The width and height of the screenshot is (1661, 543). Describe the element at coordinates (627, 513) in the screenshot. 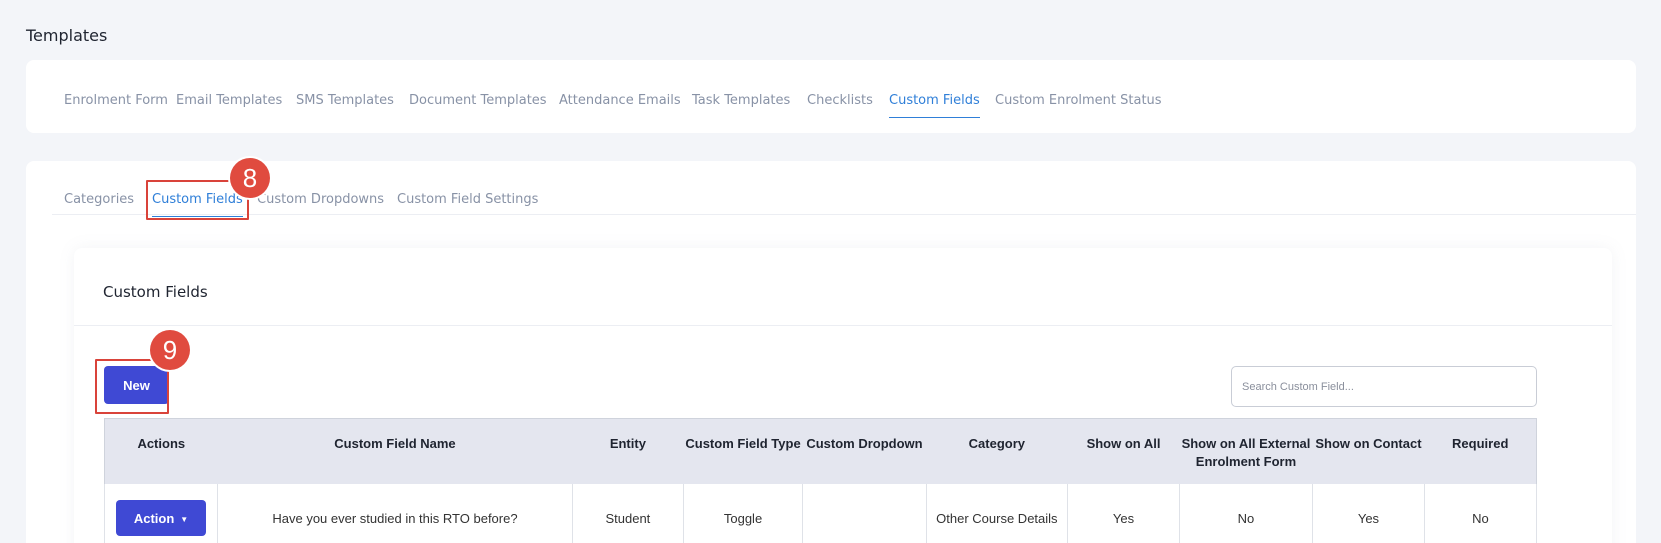

I see `cell-entity: Student` at that location.